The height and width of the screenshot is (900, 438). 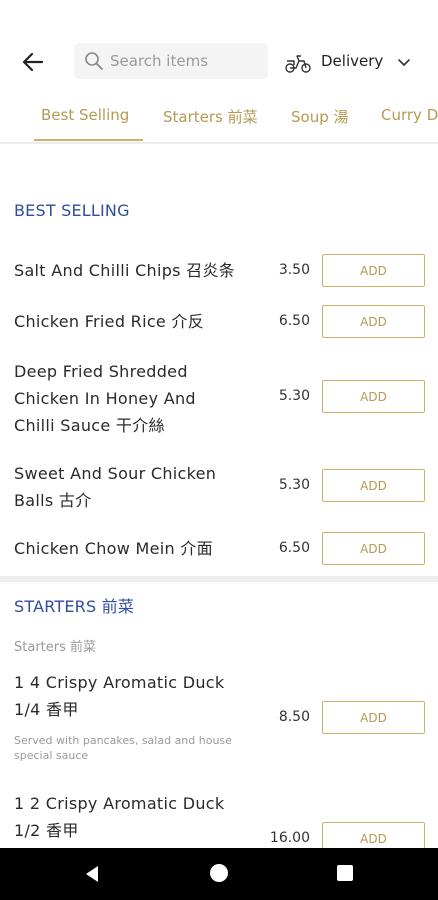 I want to click on item-price: 16.00, so click(x=289, y=838).